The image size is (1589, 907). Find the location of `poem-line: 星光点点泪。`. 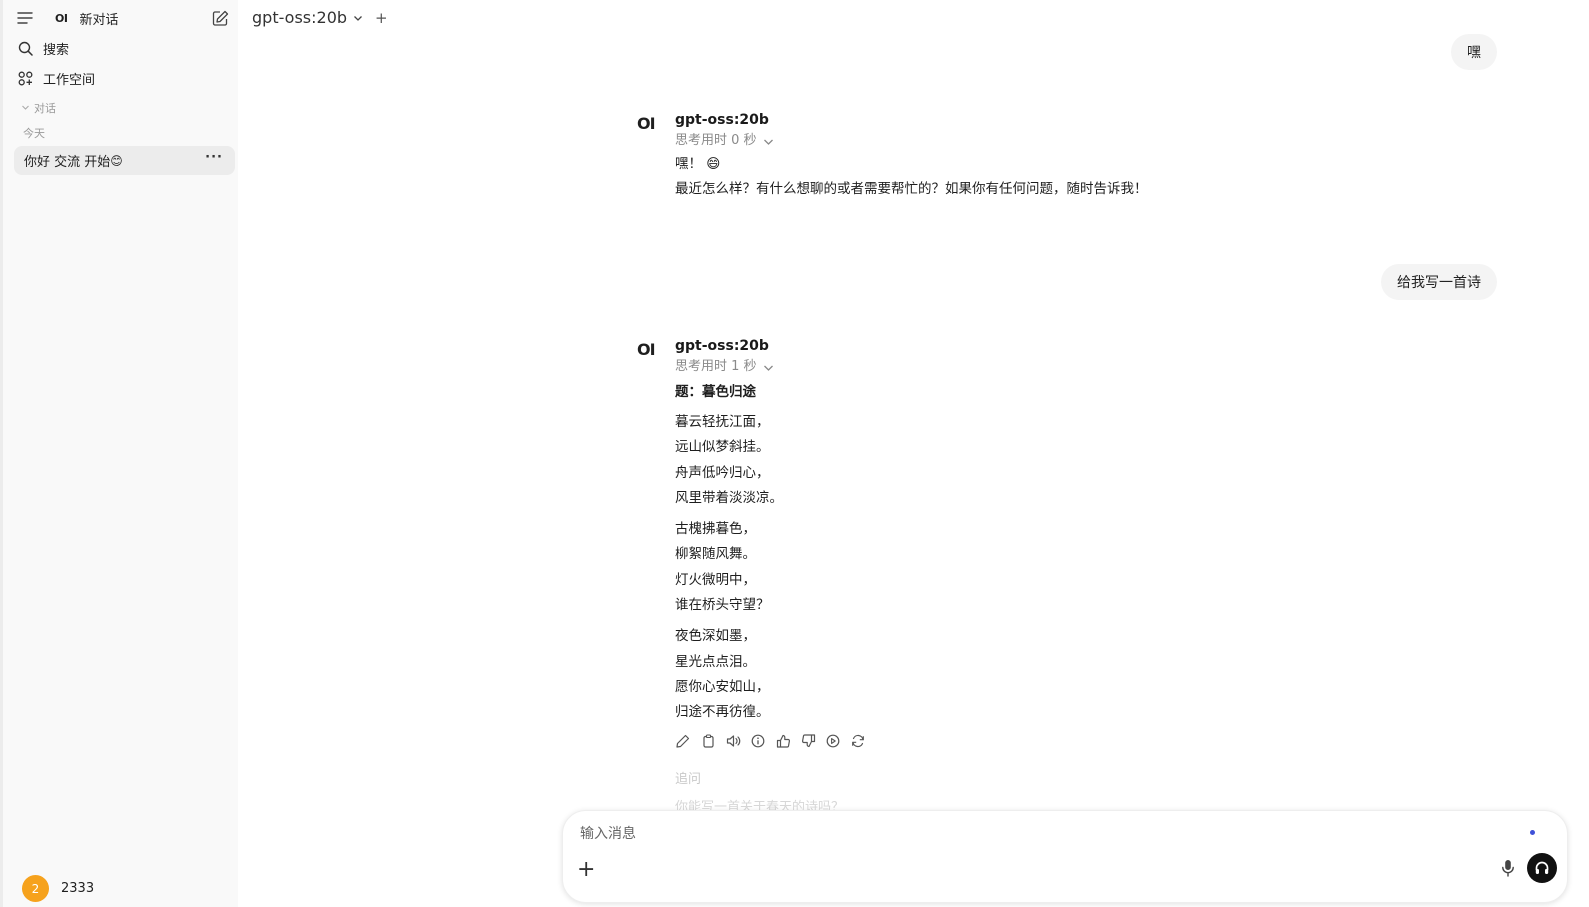

poem-line: 星光点点泪。 is located at coordinates (715, 661).